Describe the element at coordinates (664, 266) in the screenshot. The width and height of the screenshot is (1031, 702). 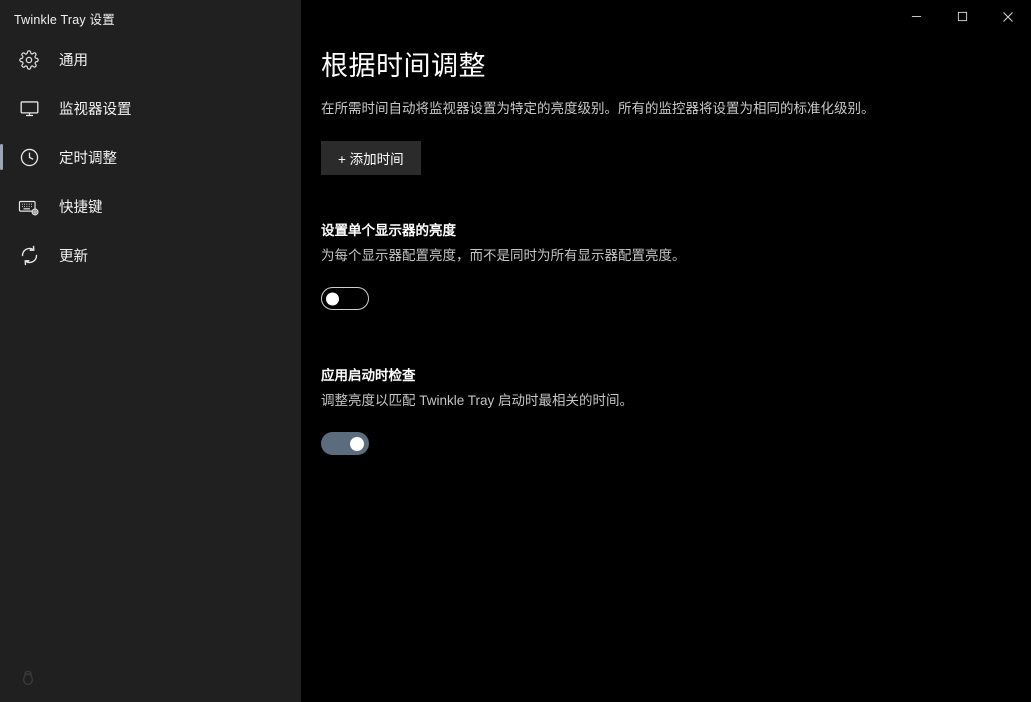
I see `section-individual-monitor-brightness: 设置单个显示器的亮度 为每个显示器配置亮度，而不是同时为所有显示器配置亮度。` at that location.